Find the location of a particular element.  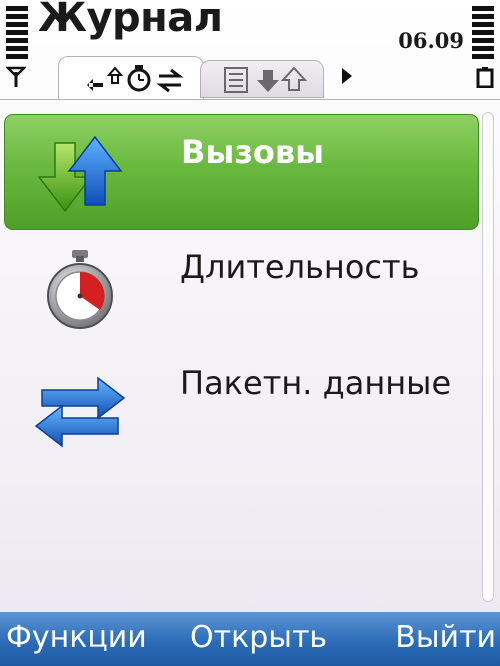

clock: 06.09 is located at coordinates (431, 40).